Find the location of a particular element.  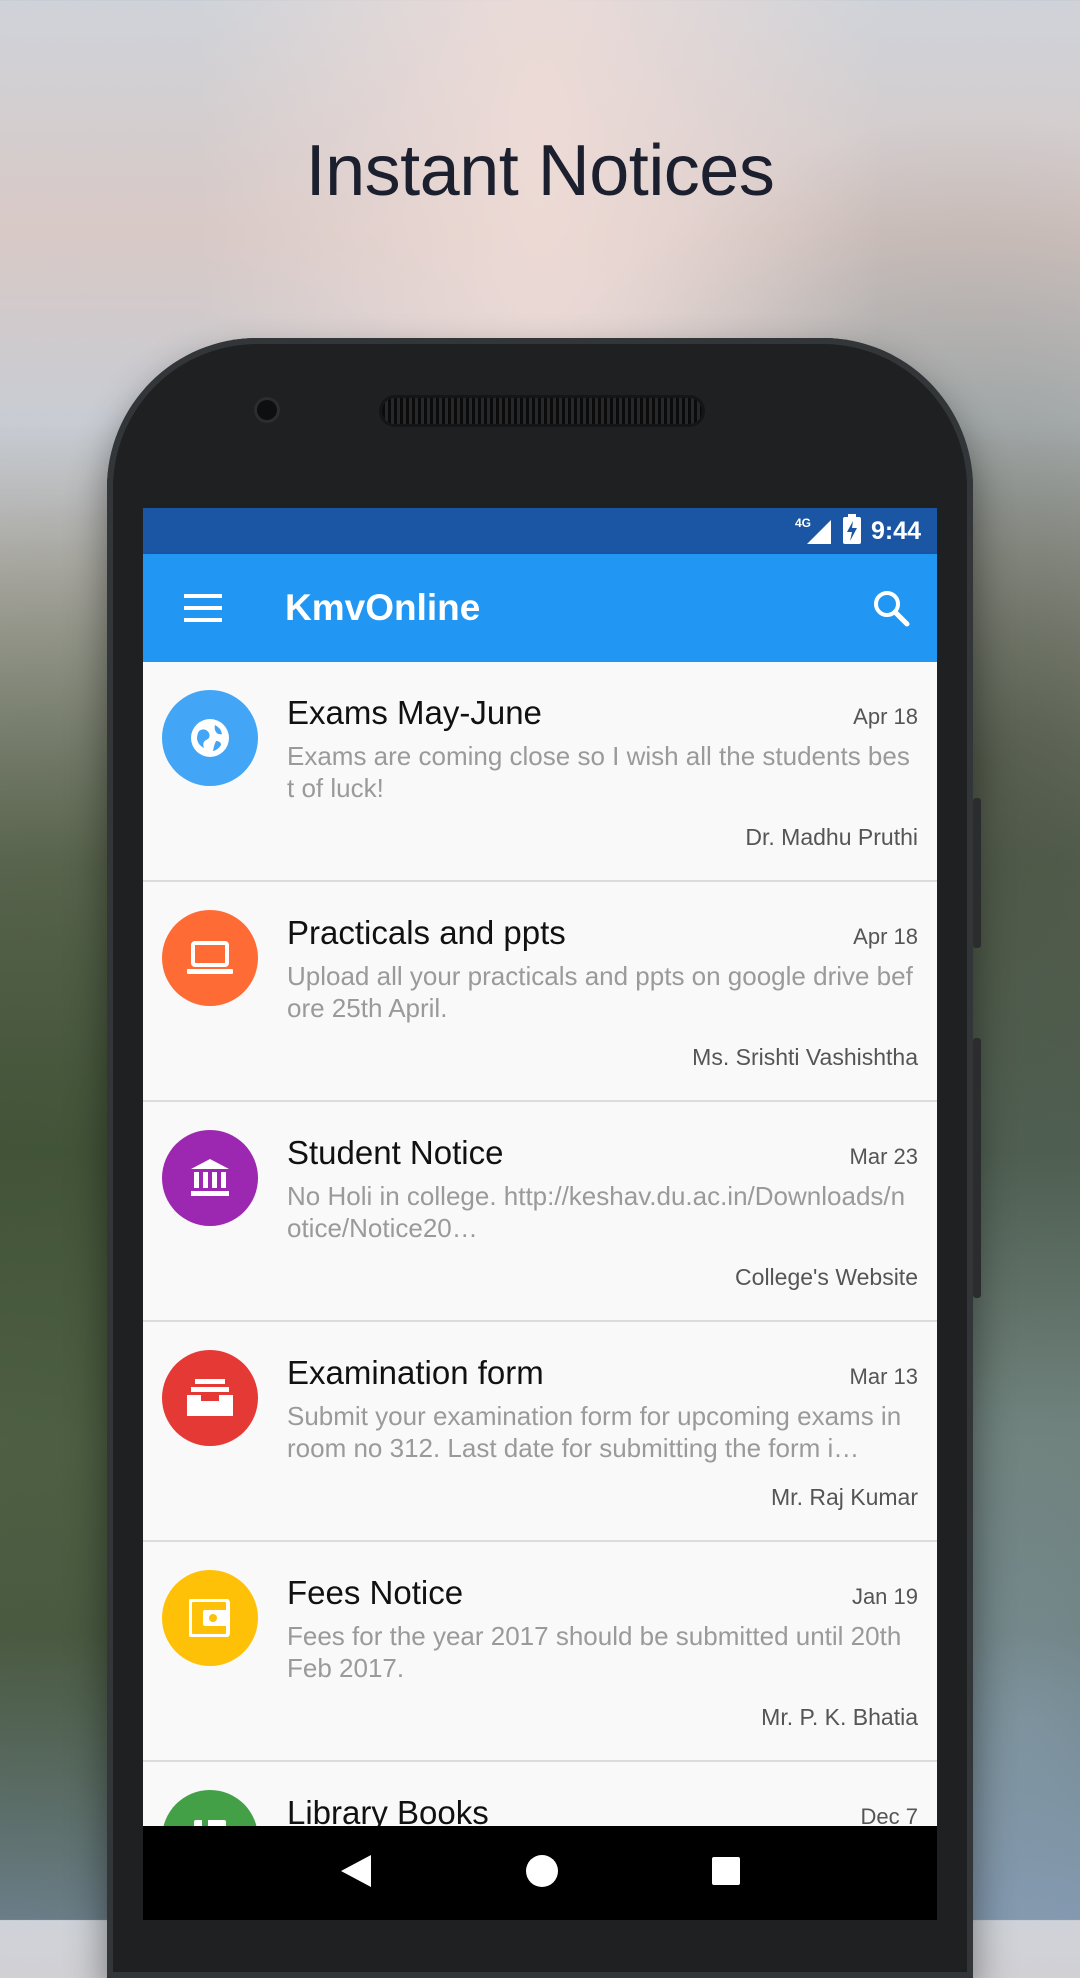

recents-square-icon is located at coordinates (726, 1870).